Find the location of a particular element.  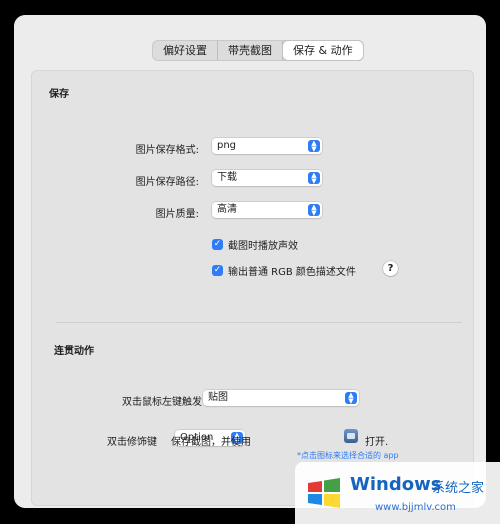

path-select: 下载 ▲ ▼ is located at coordinates (267, 178).